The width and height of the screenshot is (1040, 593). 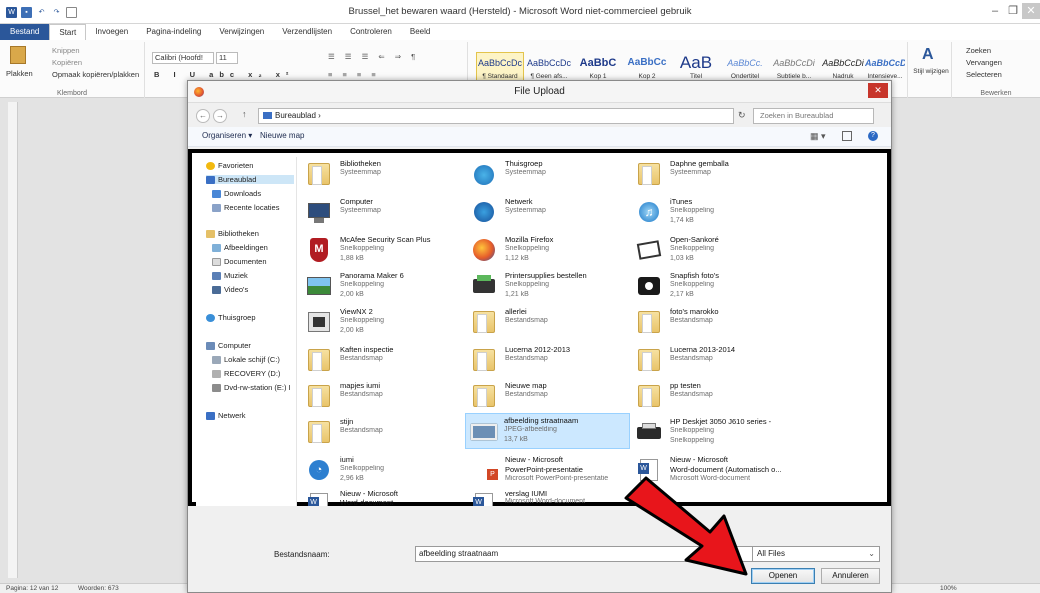 I want to click on open-button: Openen, so click(x=783, y=576).